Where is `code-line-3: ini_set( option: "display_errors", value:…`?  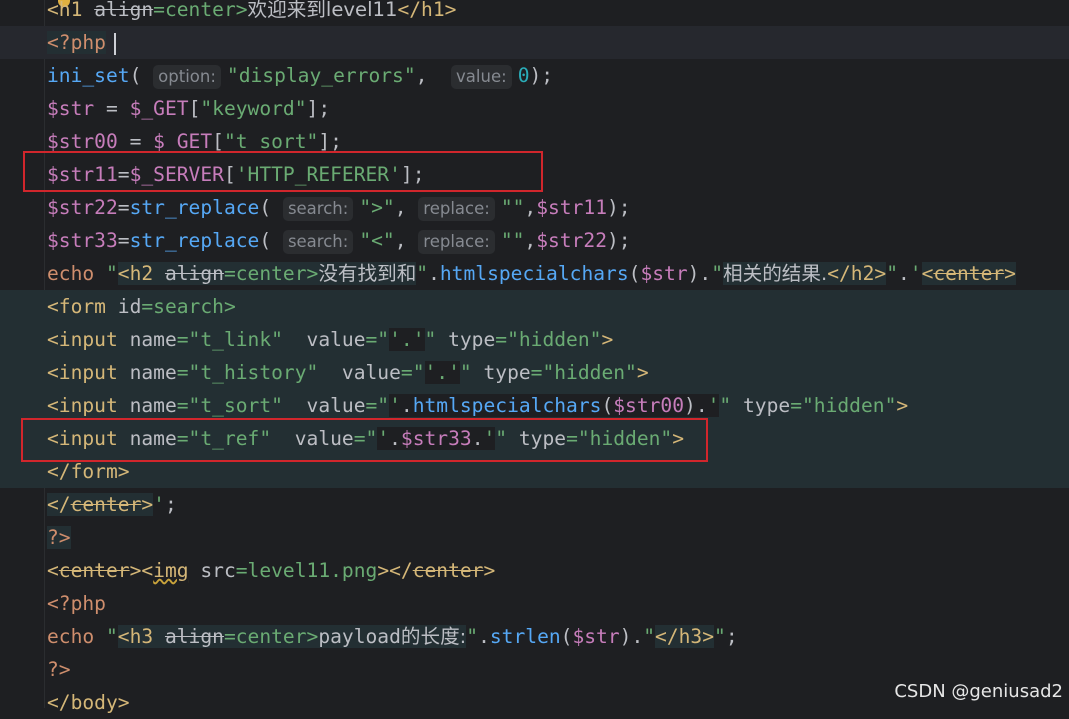
code-line-3: ini_set( option: "display_errors", value:… is located at coordinates (300, 76).